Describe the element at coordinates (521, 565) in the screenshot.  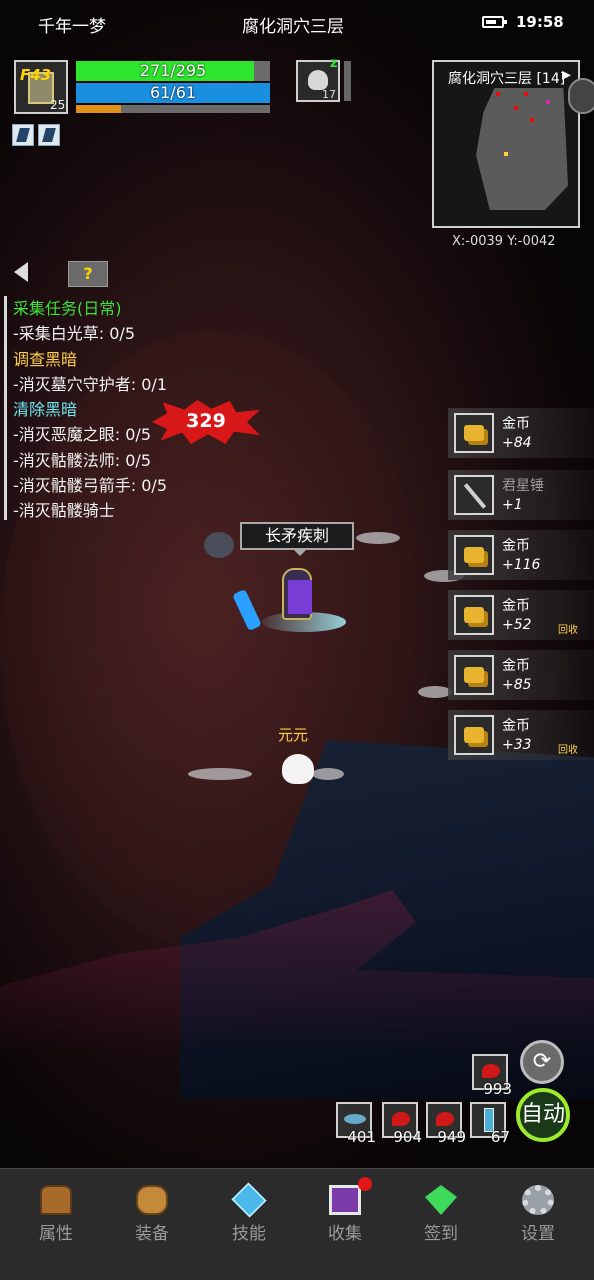
I see `loot-amount: +116` at that location.